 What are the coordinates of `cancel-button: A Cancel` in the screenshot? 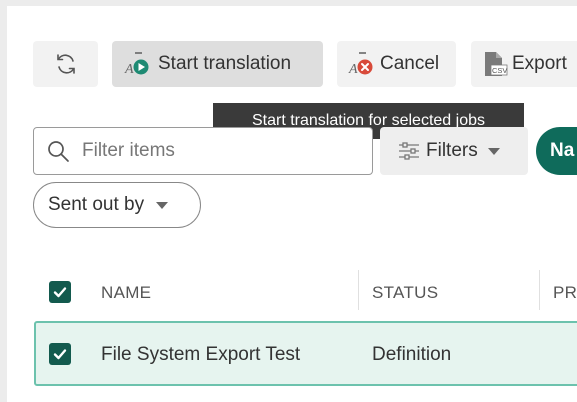 It's located at (396, 64).